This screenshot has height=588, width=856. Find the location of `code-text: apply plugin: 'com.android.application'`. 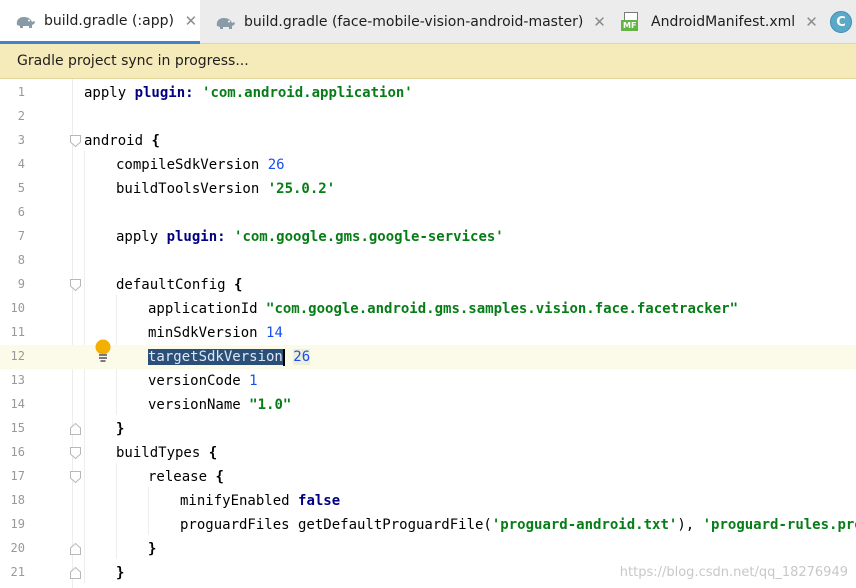

code-text: apply plugin: 'com.android.application' is located at coordinates (248, 93).